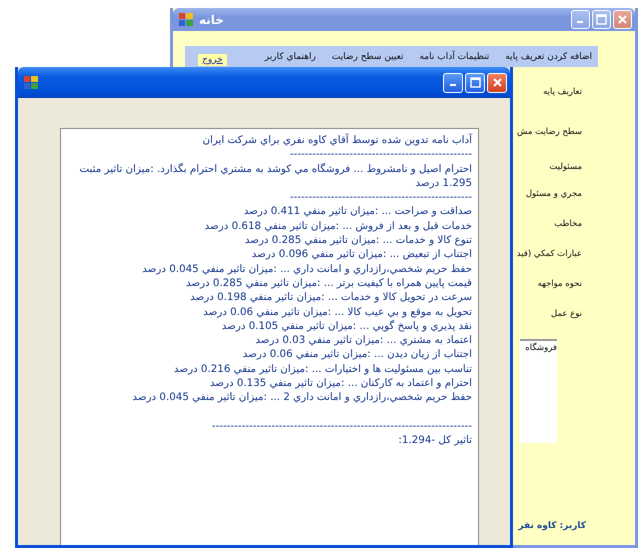 The width and height of the screenshot is (638, 548). I want to click on list-item: فروشگاه, so click(541, 348).